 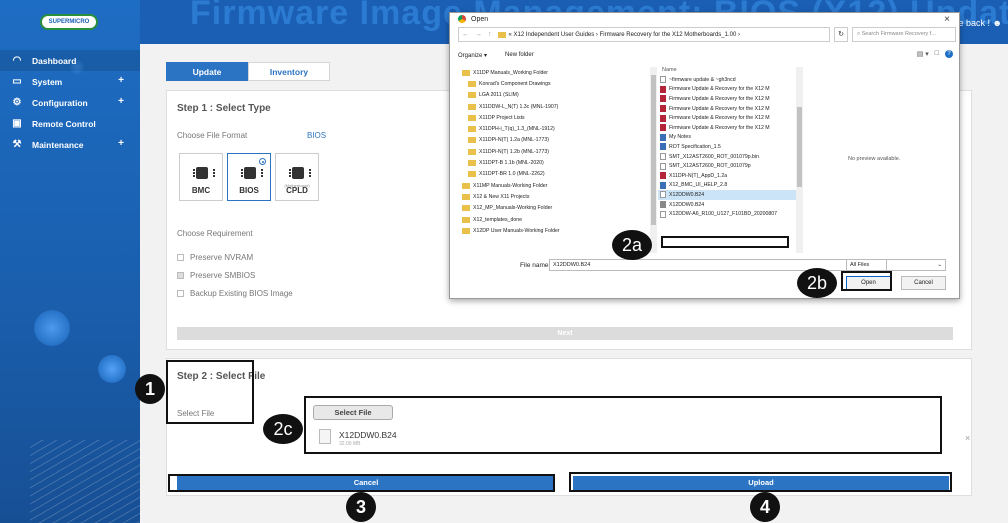 What do you see at coordinates (252, 173) in the screenshot?
I see `chip-icon` at bounding box center [252, 173].